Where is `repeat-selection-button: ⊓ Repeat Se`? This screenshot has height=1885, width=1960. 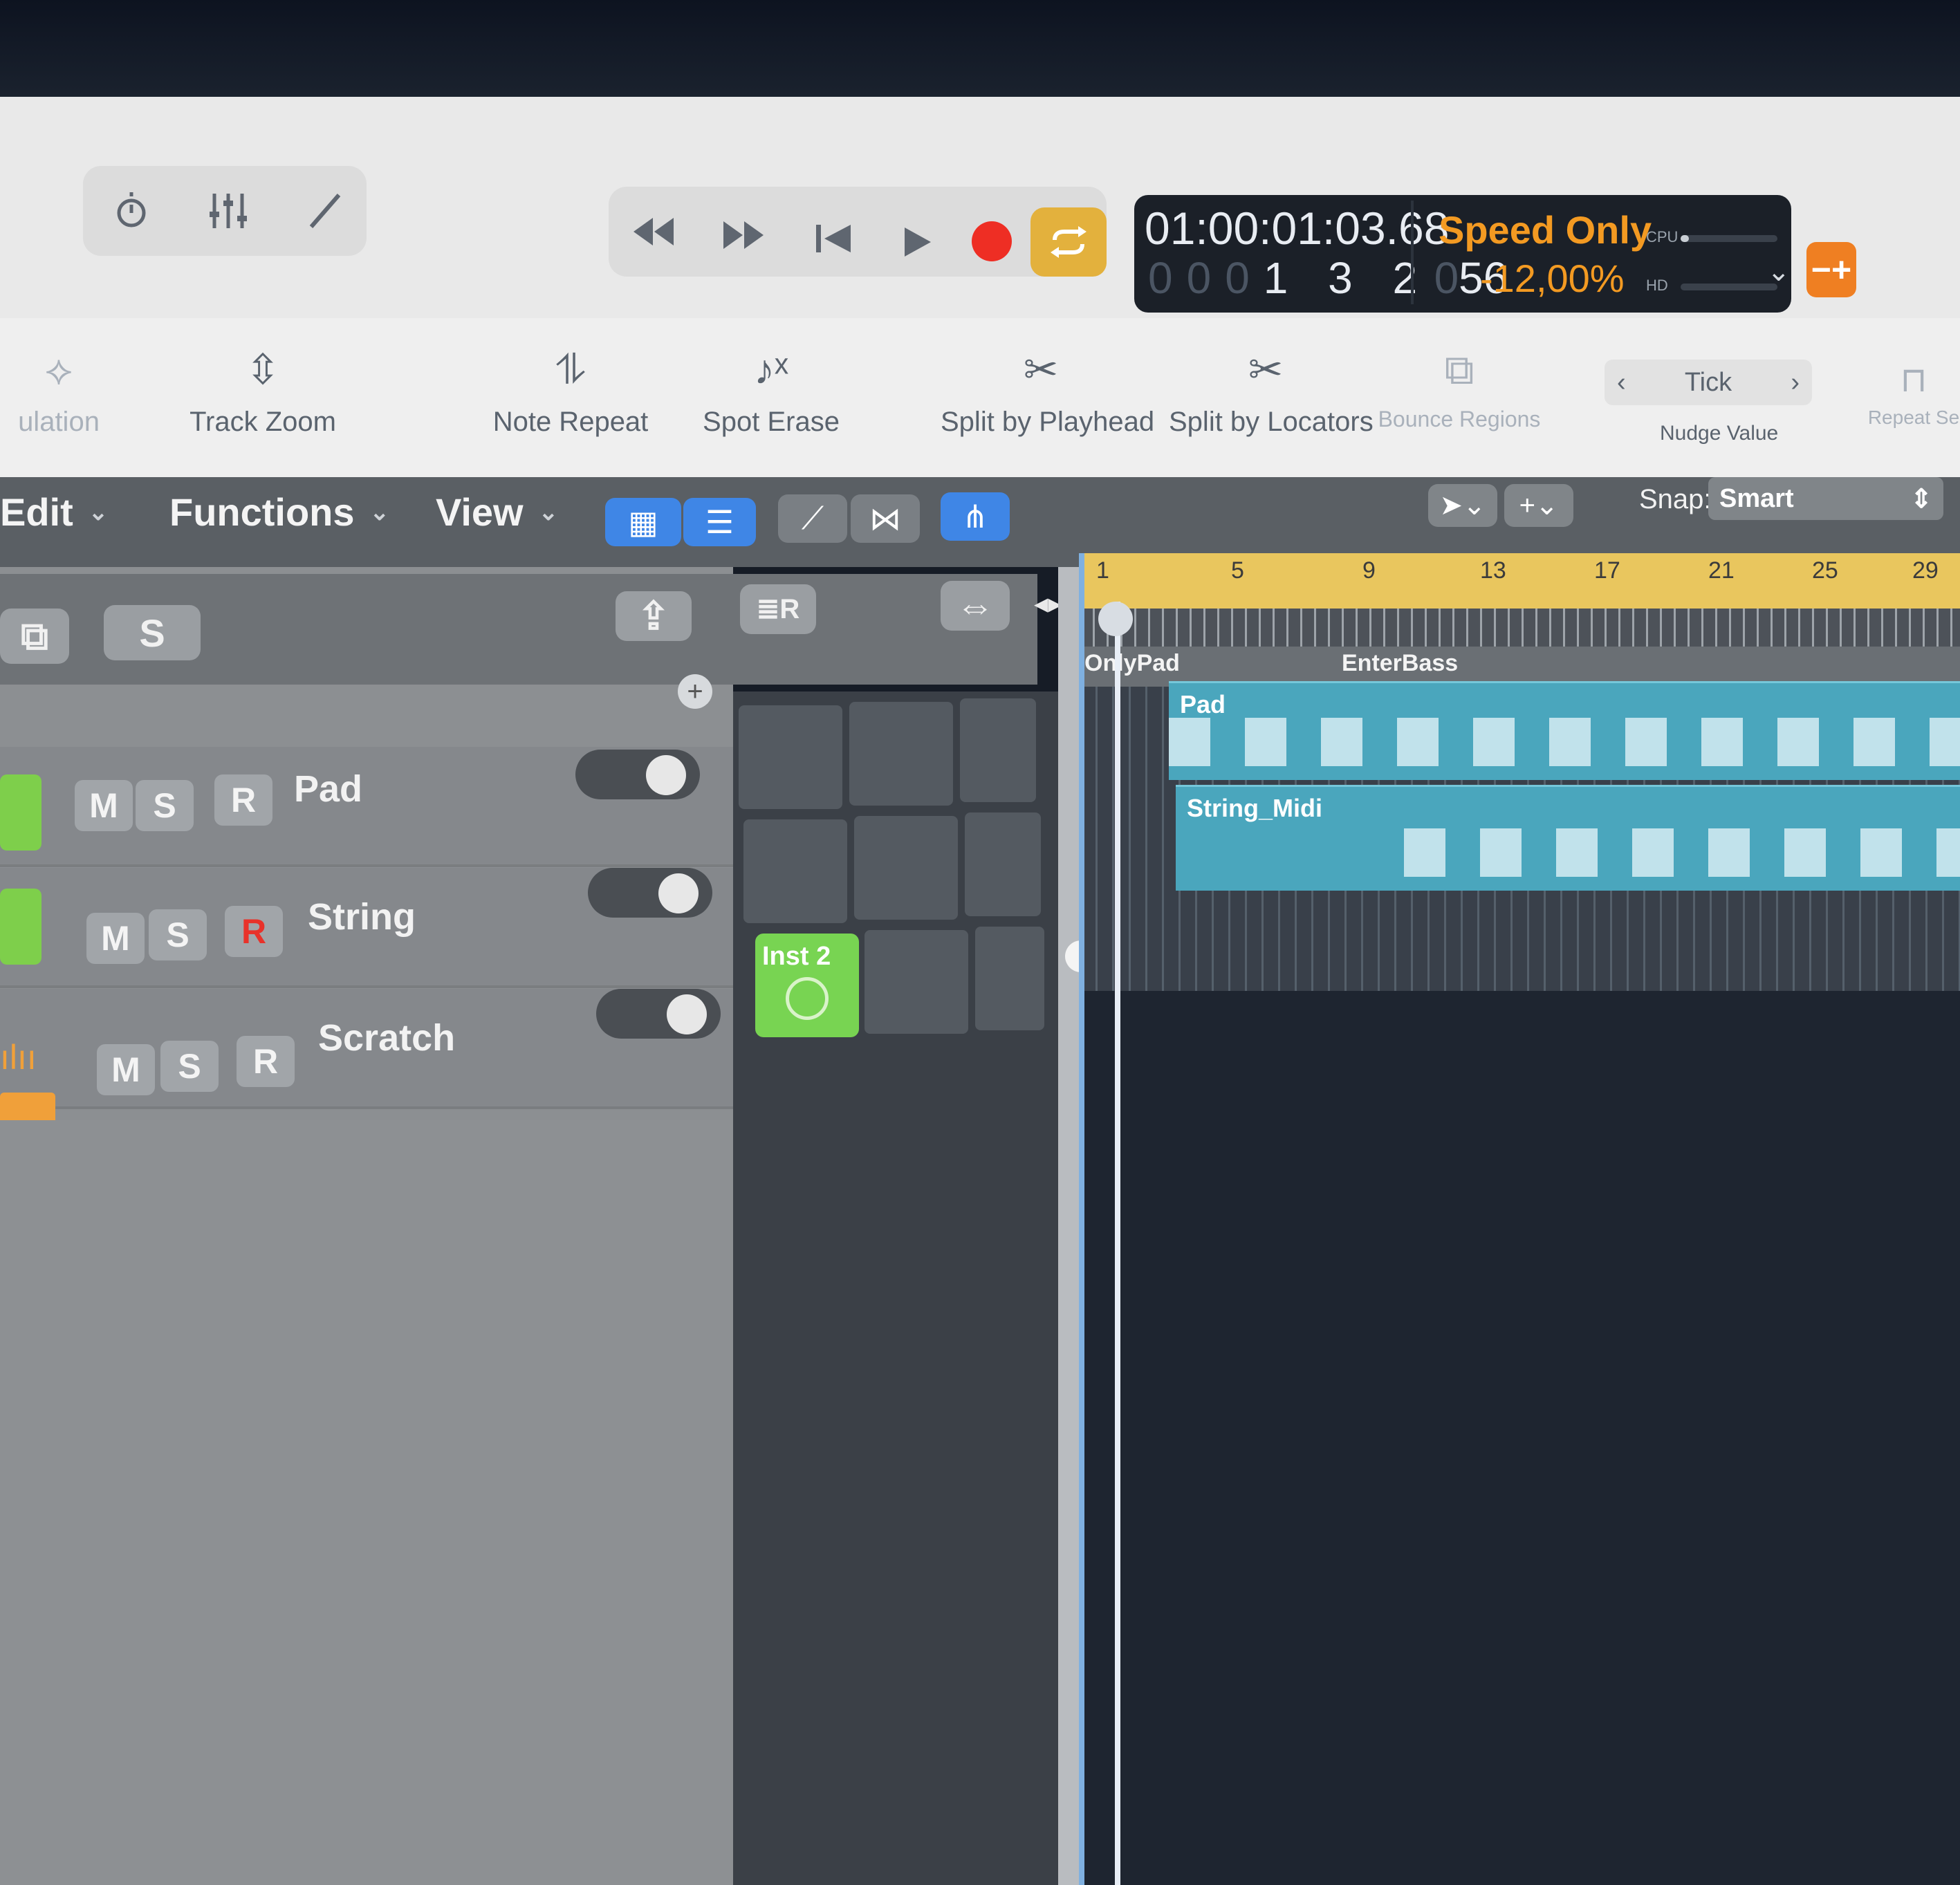
repeat-selection-button: ⊓ Repeat Se is located at coordinates (1913, 395).